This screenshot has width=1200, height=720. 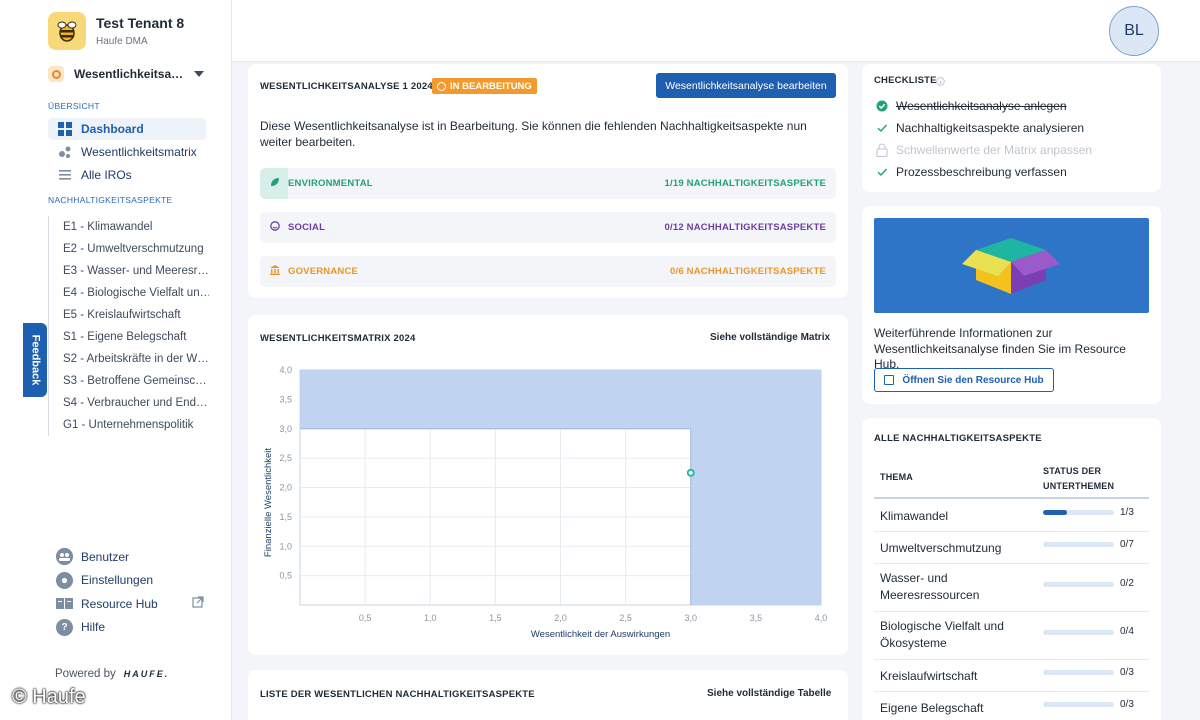 What do you see at coordinates (276, 271) in the screenshot?
I see `institution-icon` at bounding box center [276, 271].